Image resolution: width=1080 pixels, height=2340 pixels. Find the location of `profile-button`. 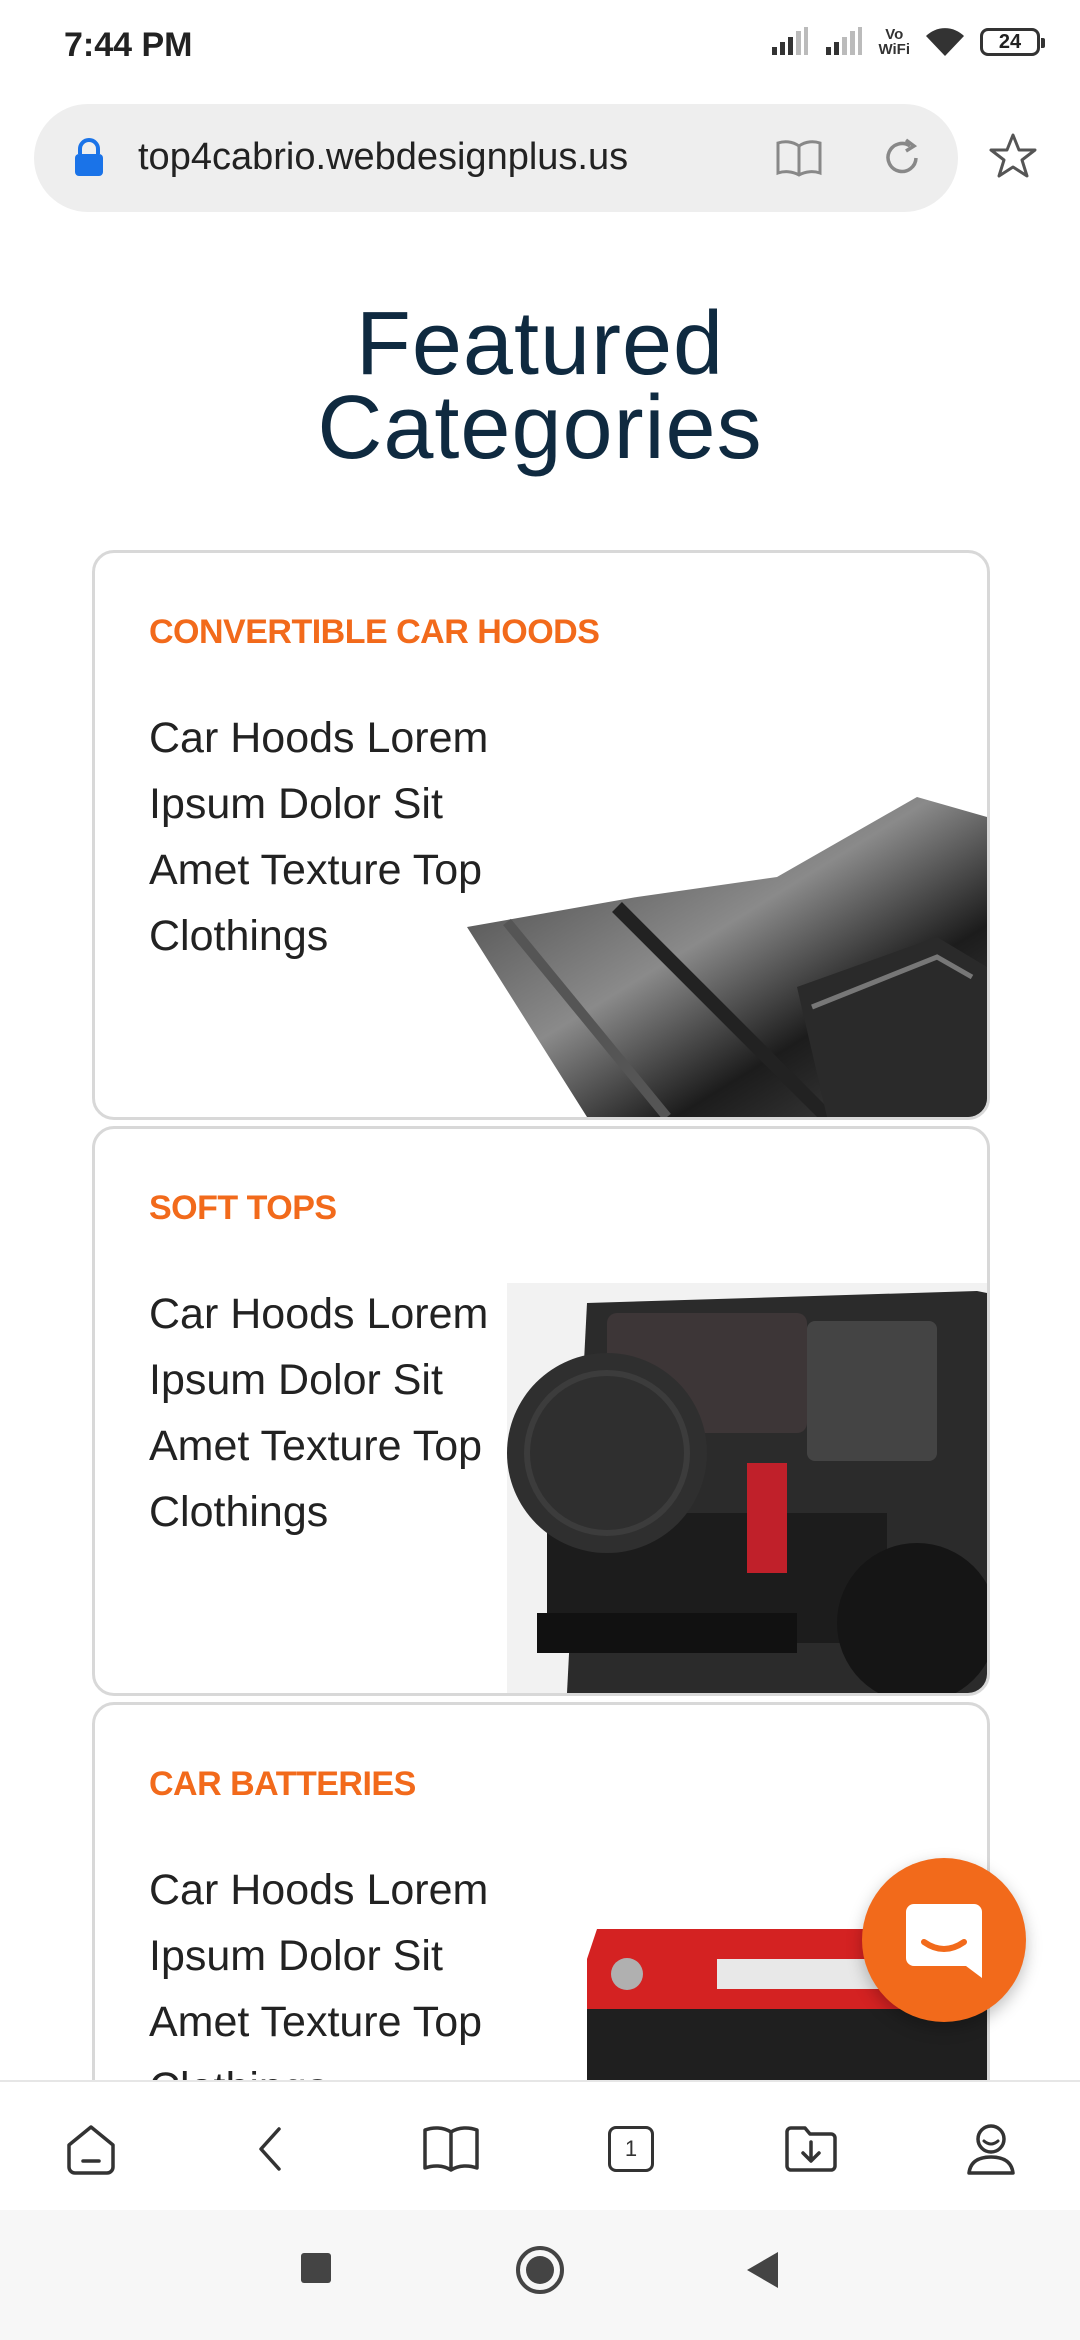

profile-button is located at coordinates (991, 2149).